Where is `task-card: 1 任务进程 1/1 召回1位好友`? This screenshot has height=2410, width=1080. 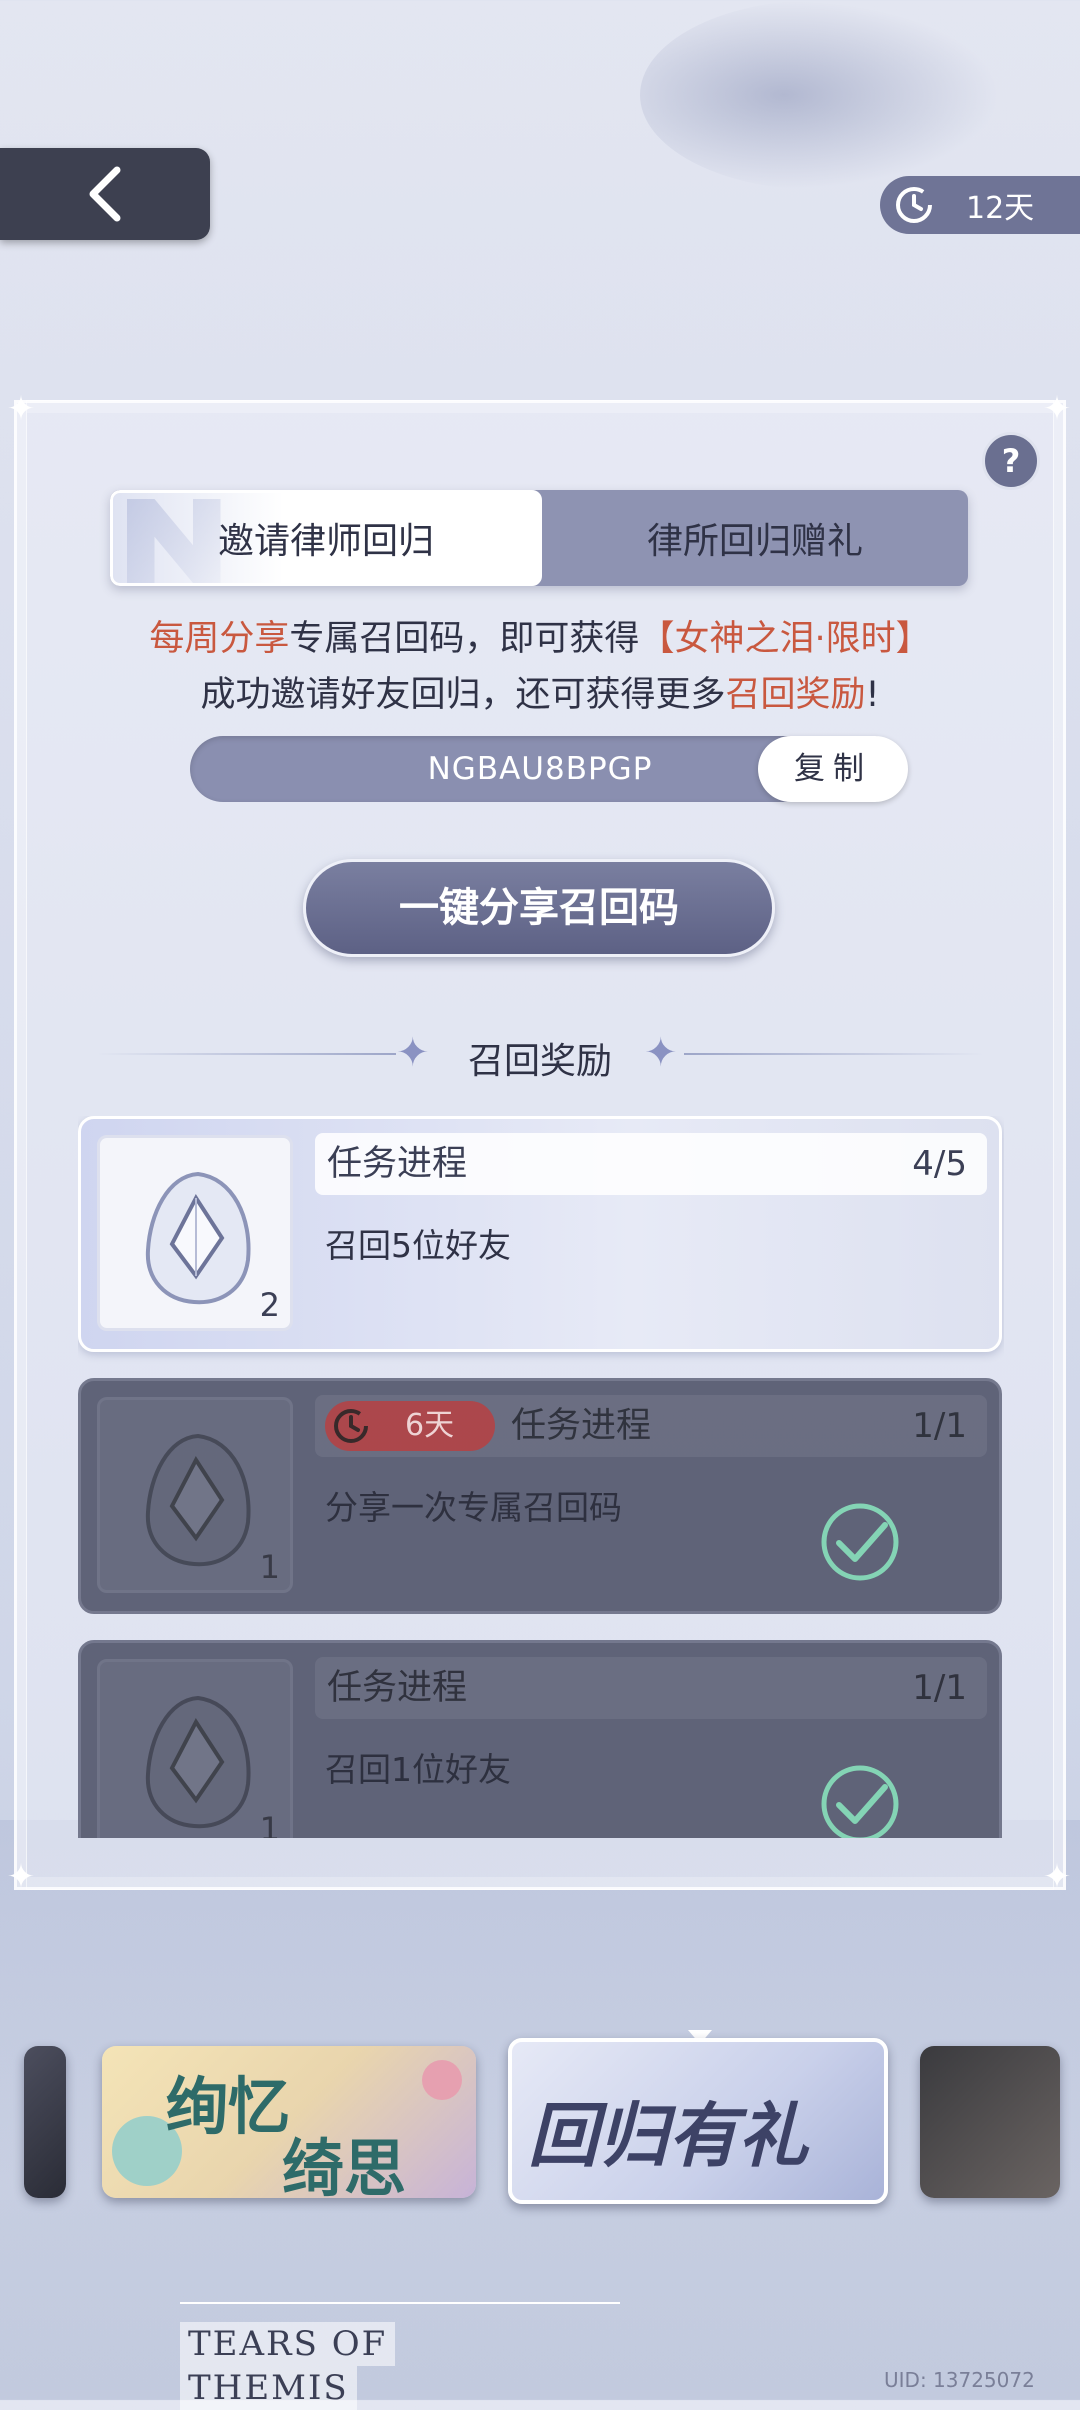
task-card: 1 任务进程 1/1 召回1位好友 is located at coordinates (540, 1739).